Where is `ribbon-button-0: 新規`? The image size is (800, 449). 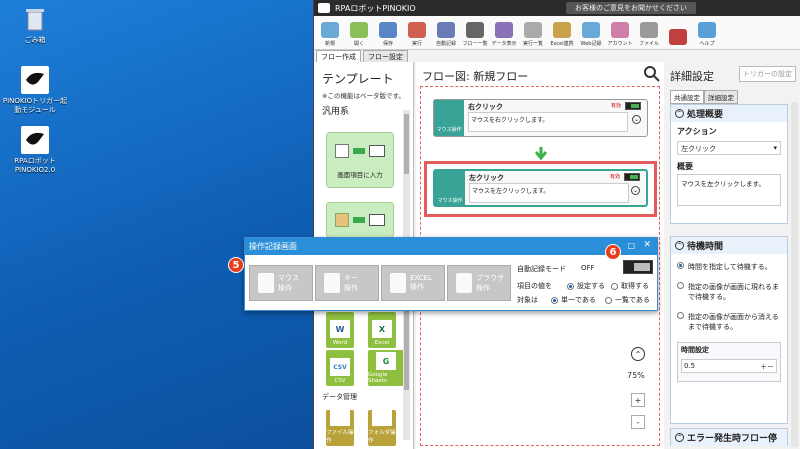
ribbon-button-0: 新規 is located at coordinates (330, 32).